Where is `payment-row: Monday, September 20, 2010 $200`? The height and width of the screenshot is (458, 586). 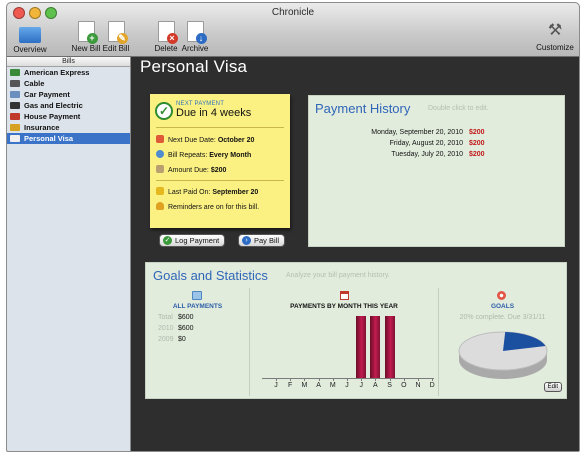
payment-row: Monday, September 20, 2010 $200 is located at coordinates (414, 132).